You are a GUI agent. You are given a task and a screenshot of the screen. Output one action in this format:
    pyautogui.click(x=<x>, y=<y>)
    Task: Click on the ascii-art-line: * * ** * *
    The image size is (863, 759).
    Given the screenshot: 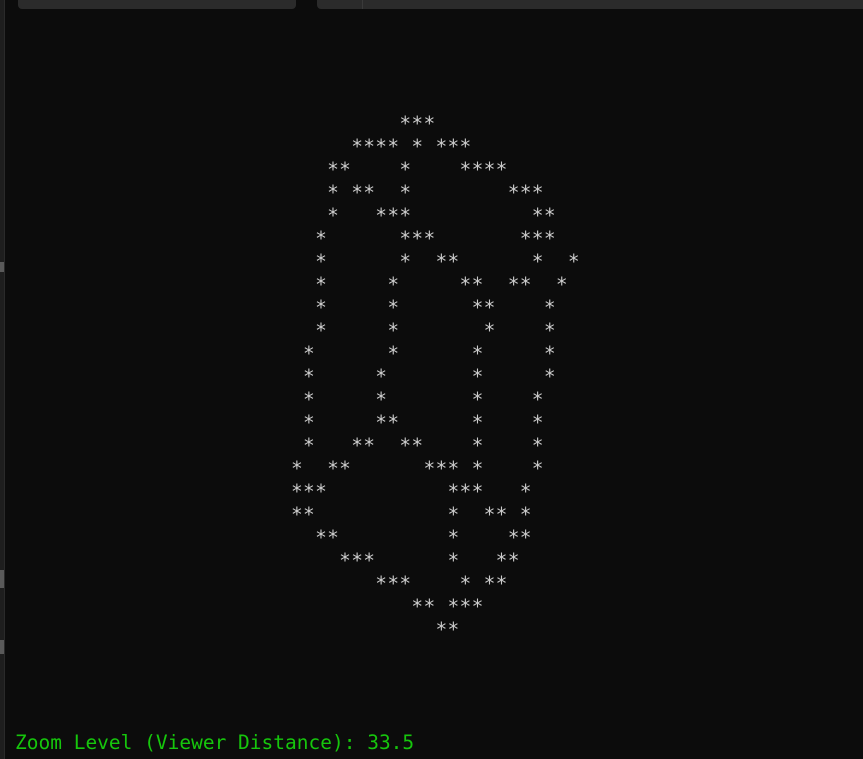 What is the action you would take?
    pyautogui.click(x=435, y=261)
    